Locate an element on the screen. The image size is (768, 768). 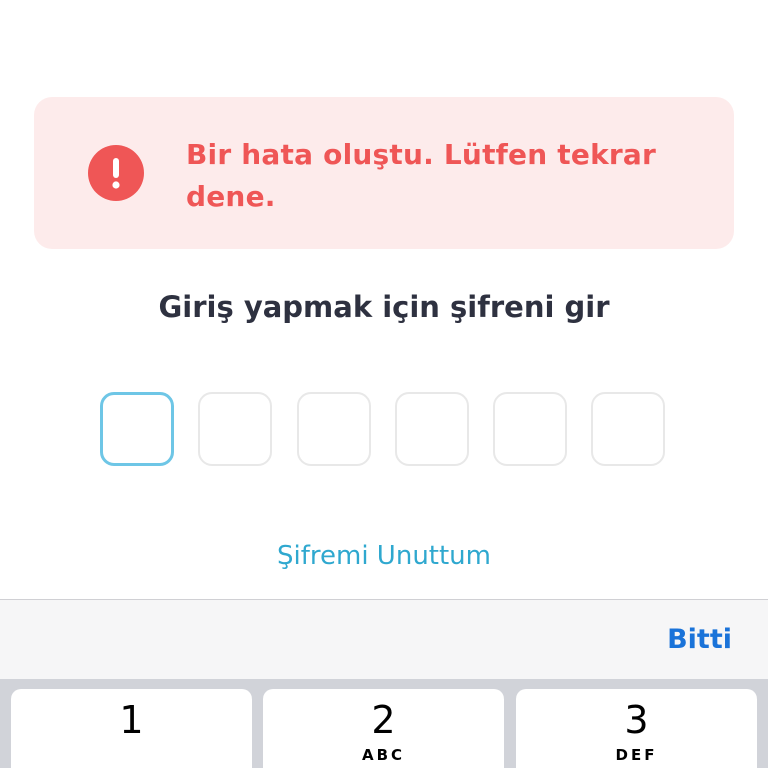
done-button: Bitti is located at coordinates (699, 640).